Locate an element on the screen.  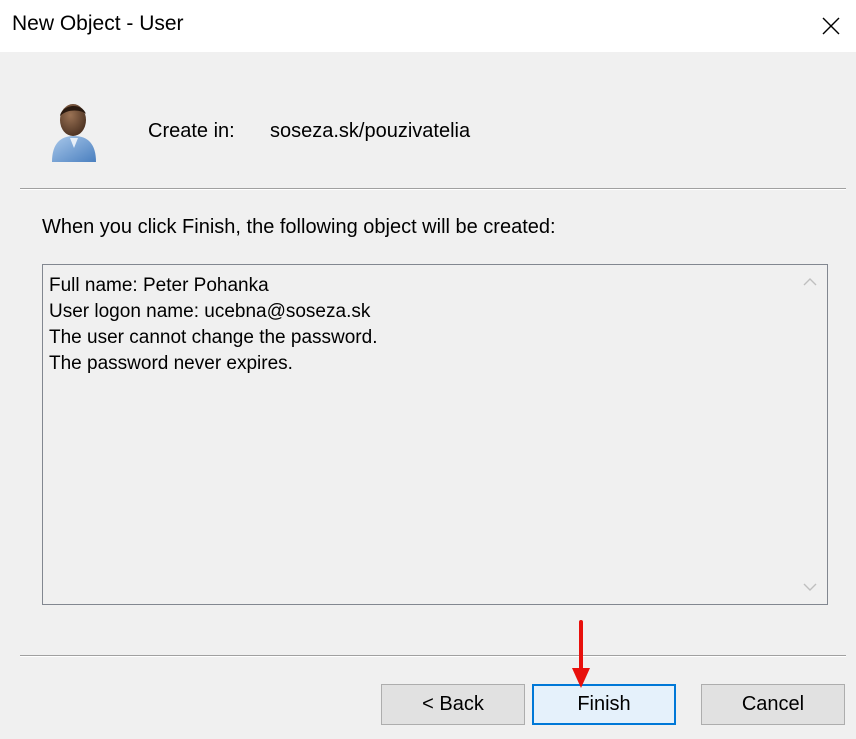
scroll-down-button is located at coordinates (810, 587).